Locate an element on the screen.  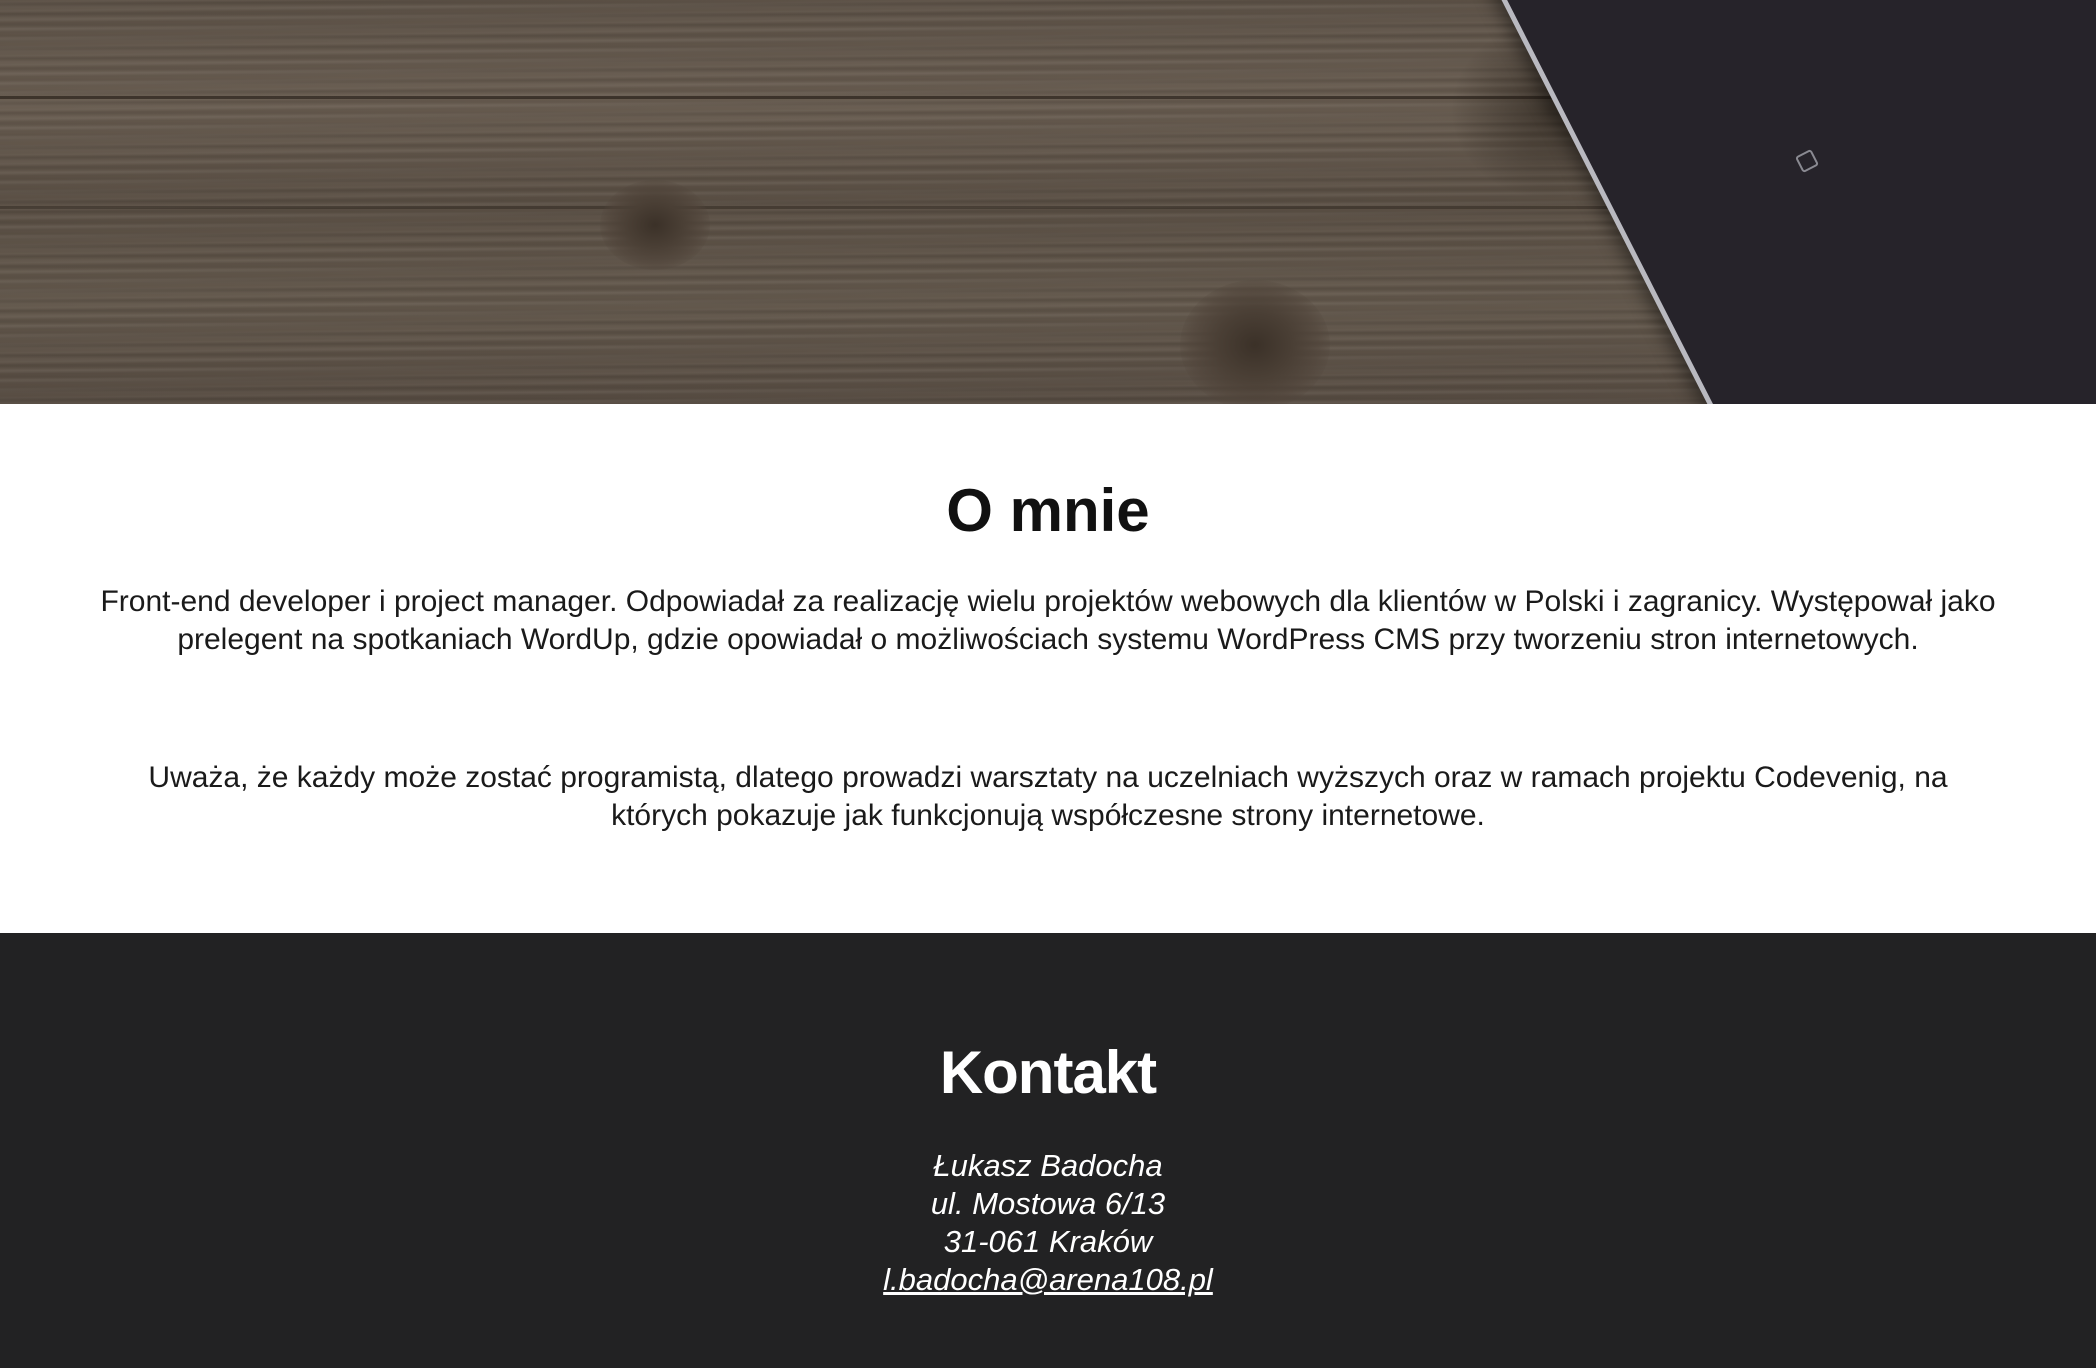
contact-street: ul. Mostowa 6/13 is located at coordinates (1048, 1203).